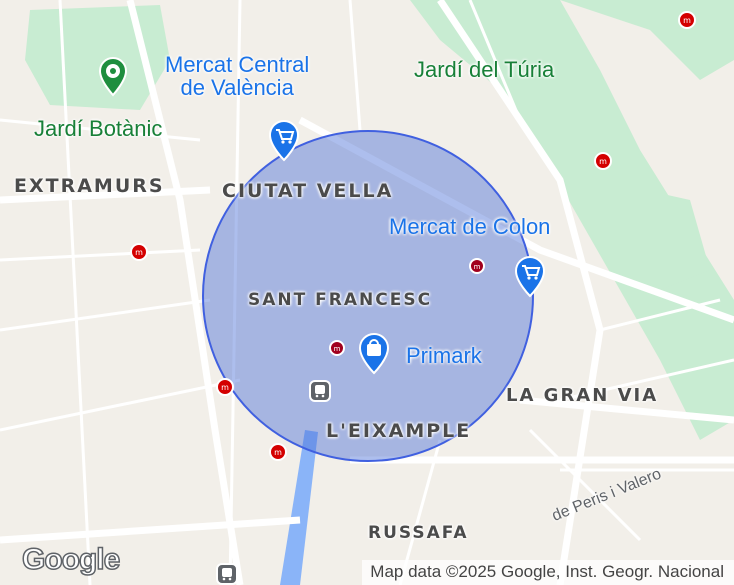 The height and width of the screenshot is (585, 734). I want to click on place-label-primark: Primark, so click(444, 356).